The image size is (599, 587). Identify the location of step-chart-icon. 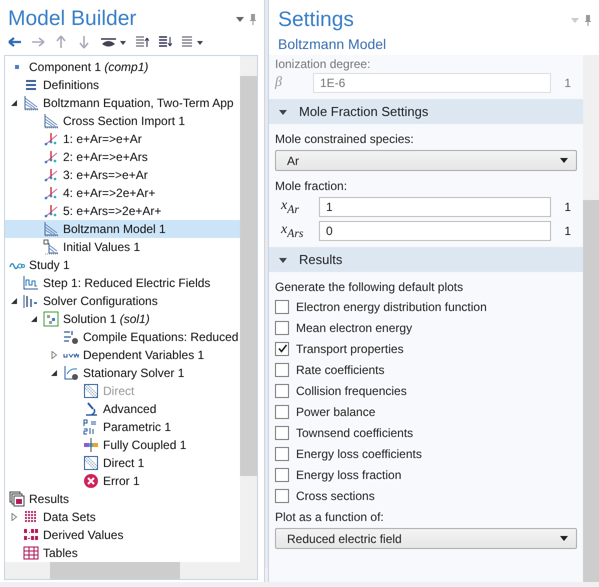
(31, 283).